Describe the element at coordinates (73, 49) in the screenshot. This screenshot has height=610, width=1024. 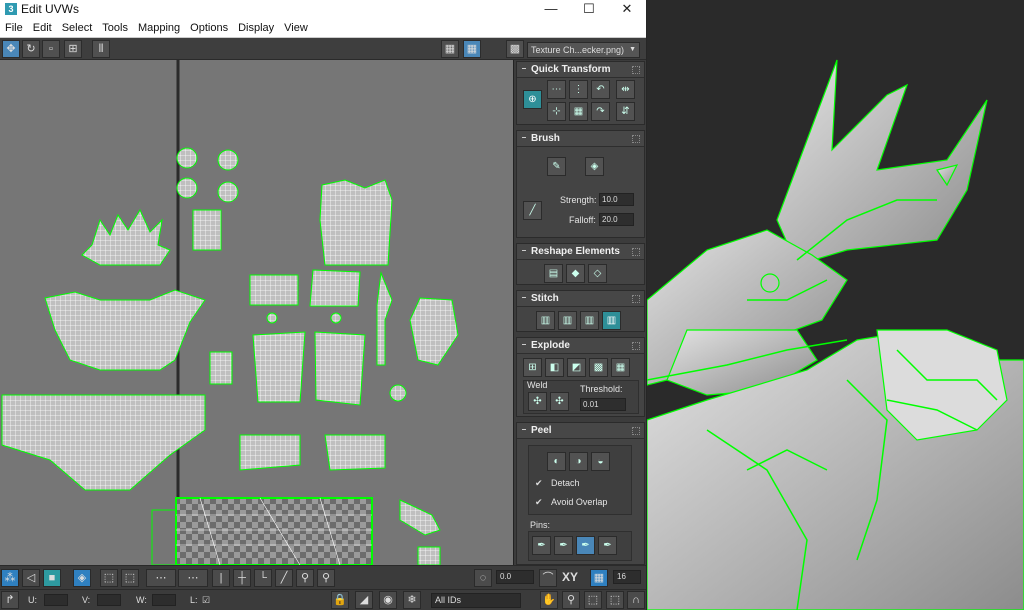
I see `freeform-icon: ⊞` at that location.